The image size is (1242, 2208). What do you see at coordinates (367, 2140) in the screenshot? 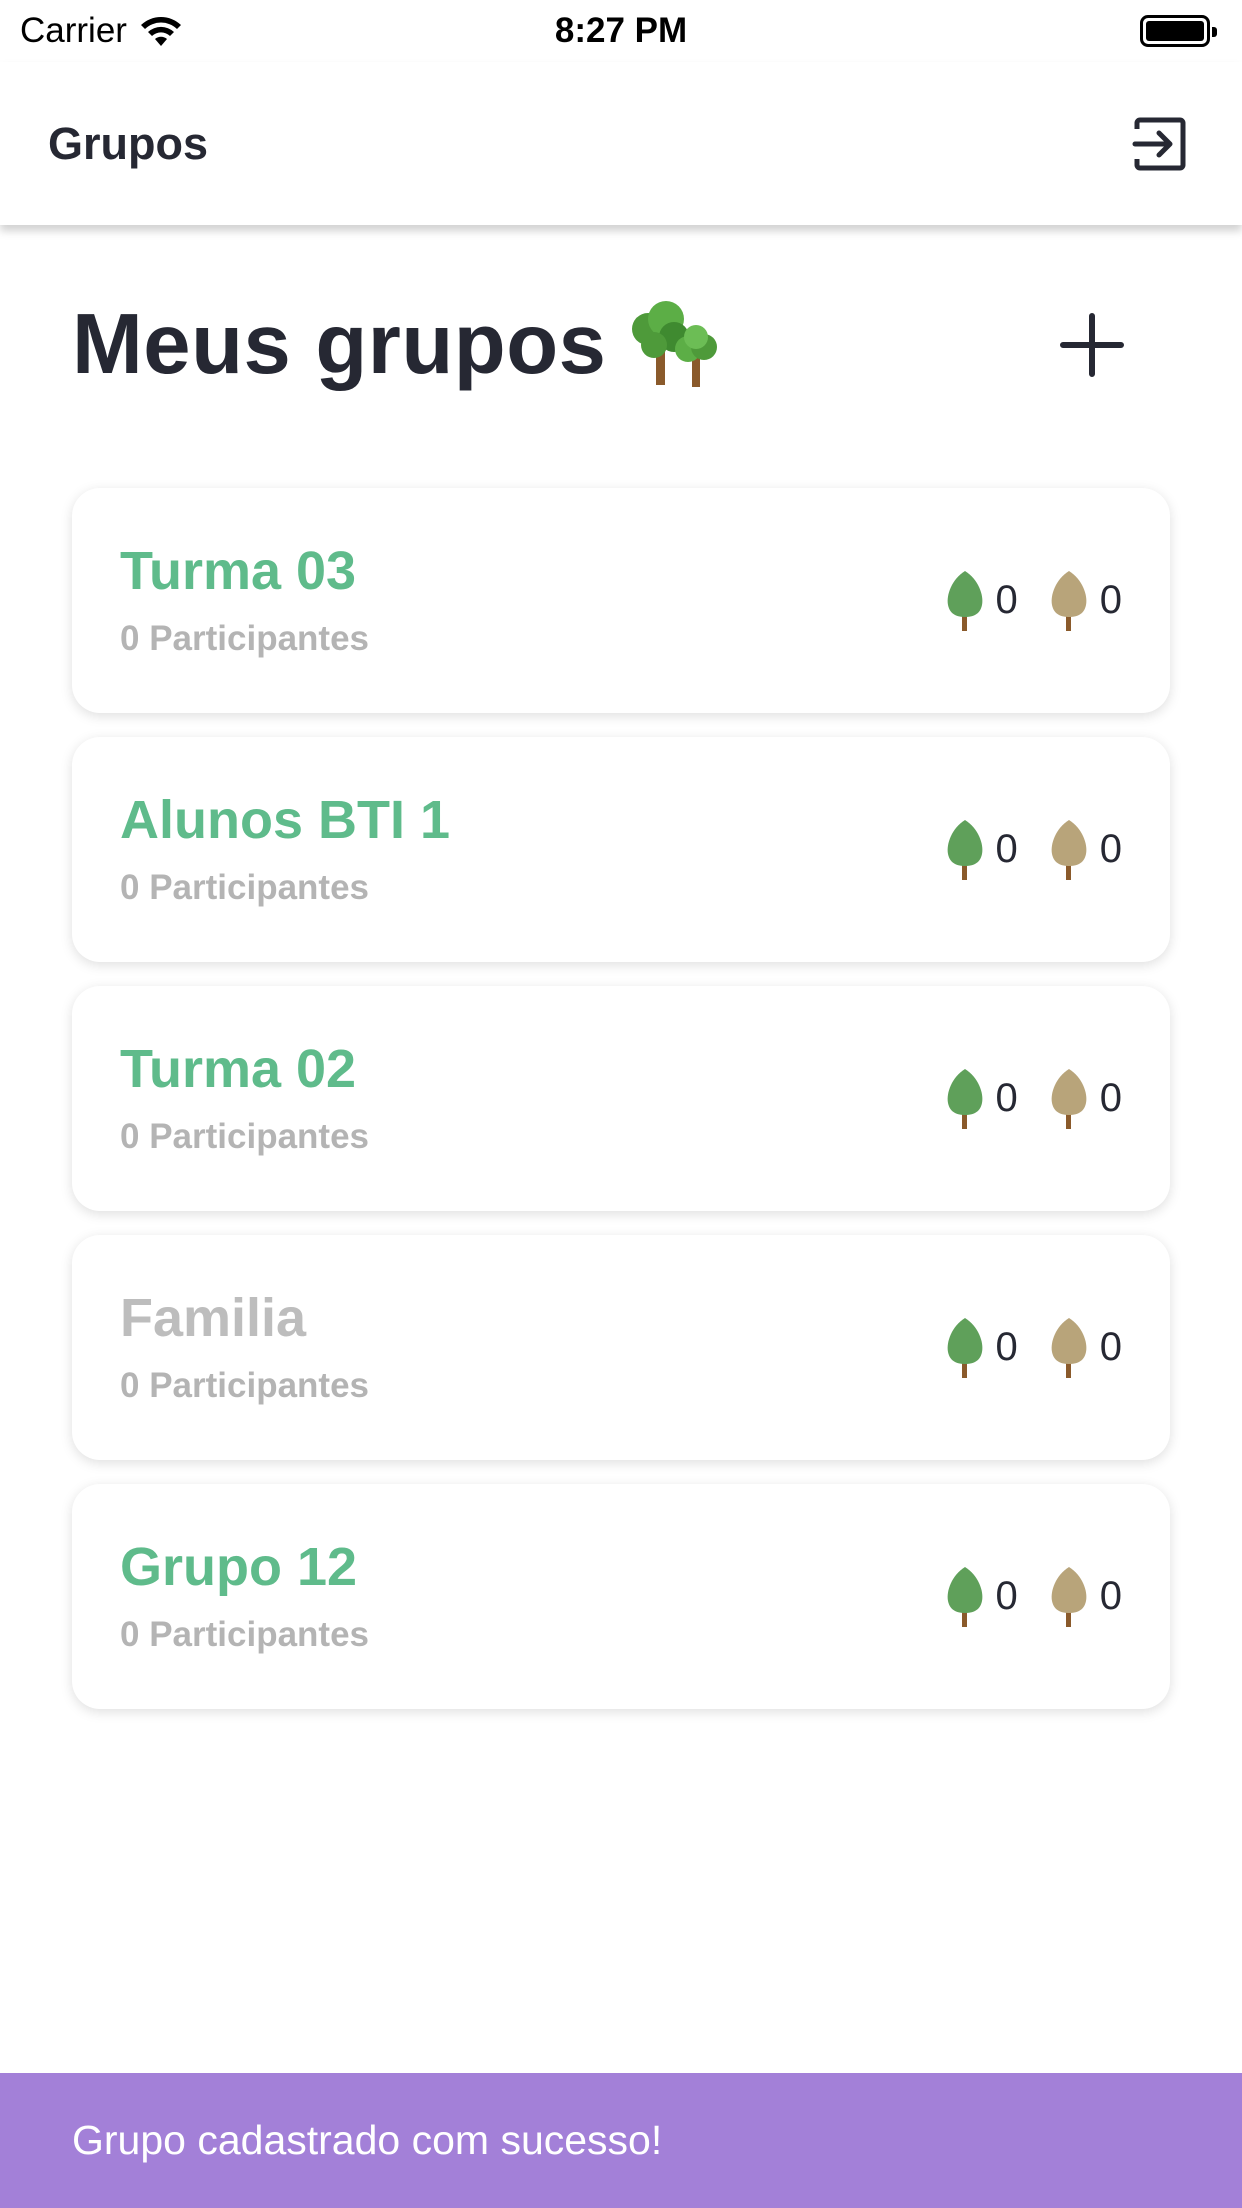
I see `toast-message: Grupo cadastrado com sucesso!` at bounding box center [367, 2140].